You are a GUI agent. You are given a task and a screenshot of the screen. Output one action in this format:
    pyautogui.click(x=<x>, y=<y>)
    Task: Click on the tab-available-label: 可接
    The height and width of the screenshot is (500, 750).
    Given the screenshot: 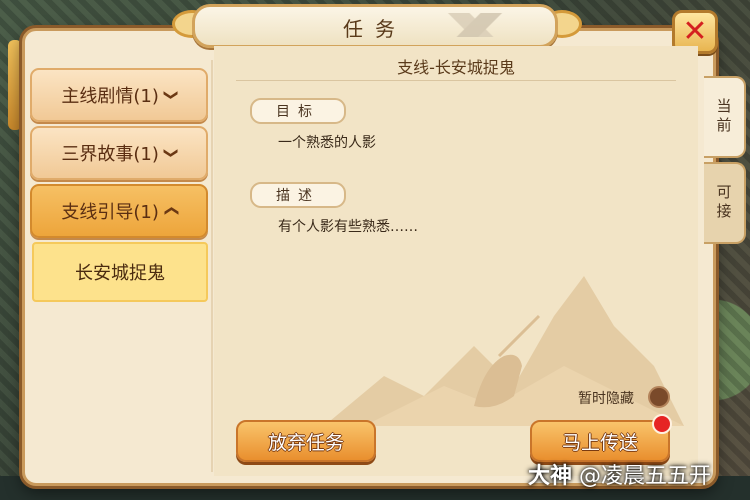 What is the action you would take?
    pyautogui.click(x=723, y=203)
    